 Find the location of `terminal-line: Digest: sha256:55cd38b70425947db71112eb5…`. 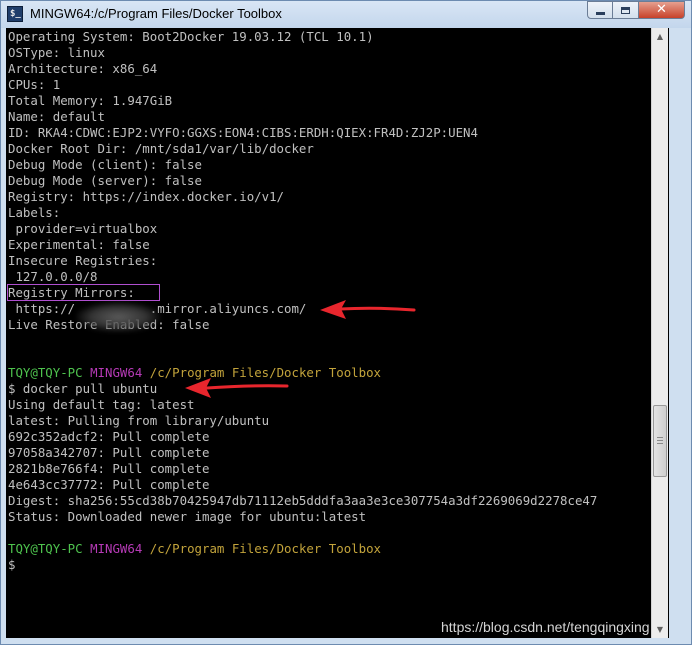

terminal-line: Digest: sha256:55cd38b70425947db71112eb5… is located at coordinates (303, 500).